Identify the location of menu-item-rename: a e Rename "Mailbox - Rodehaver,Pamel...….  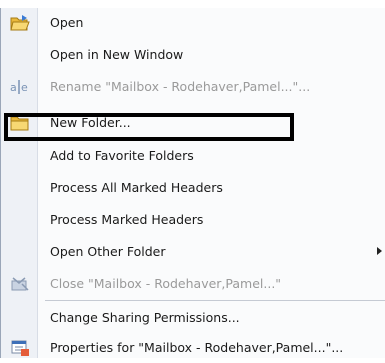
(193, 87).